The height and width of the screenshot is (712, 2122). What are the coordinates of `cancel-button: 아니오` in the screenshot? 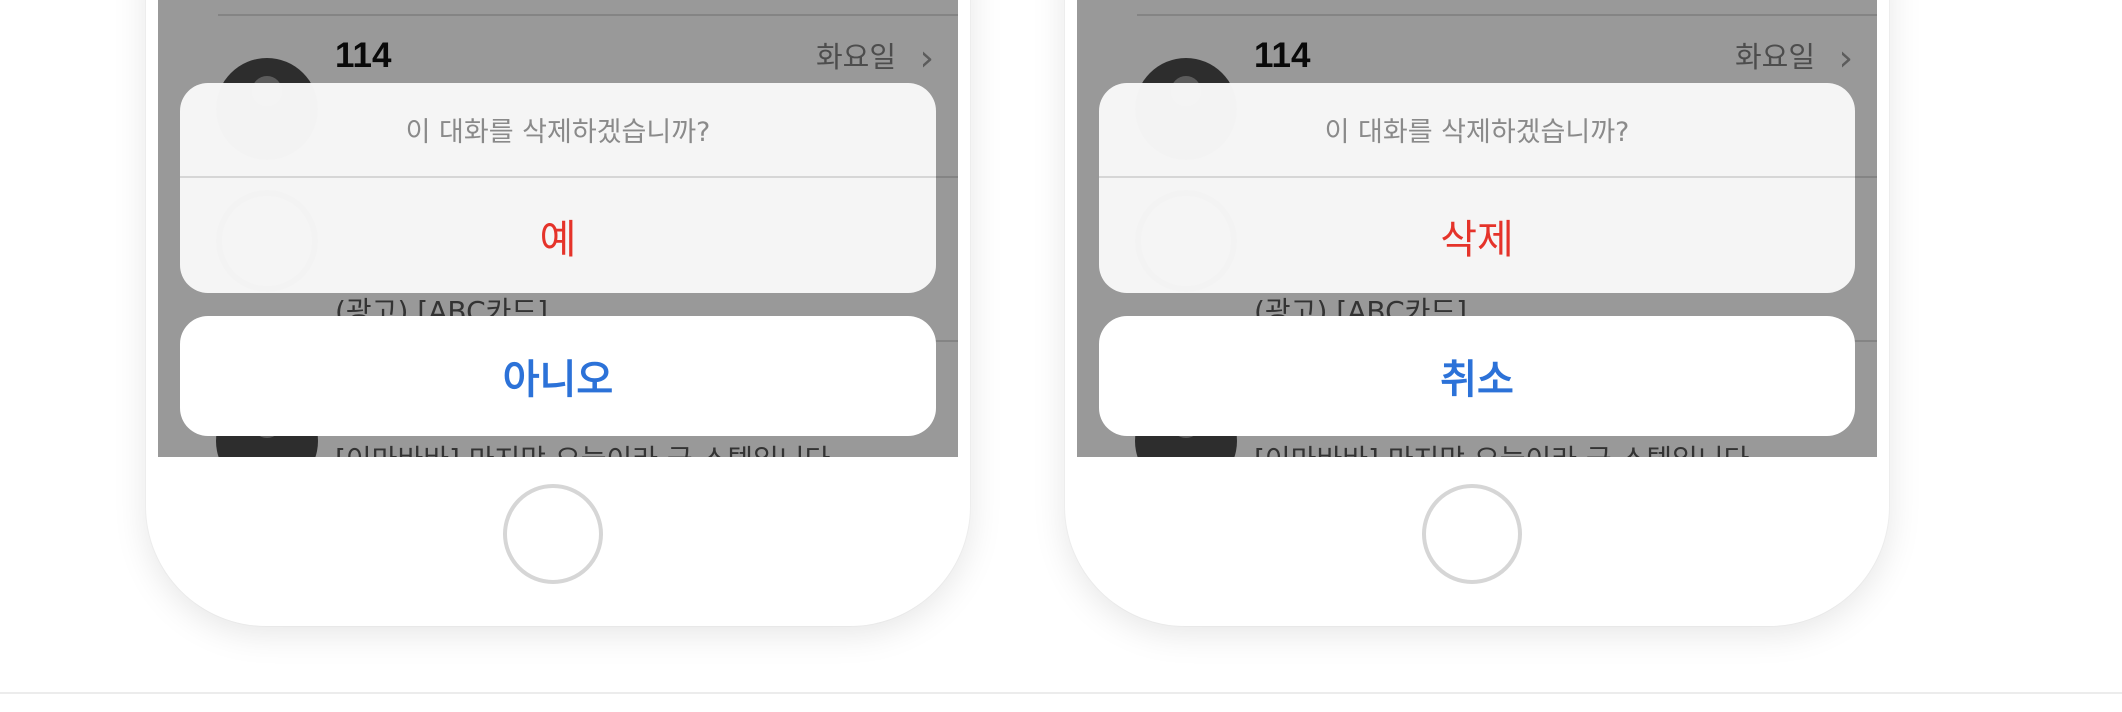 It's located at (558, 376).